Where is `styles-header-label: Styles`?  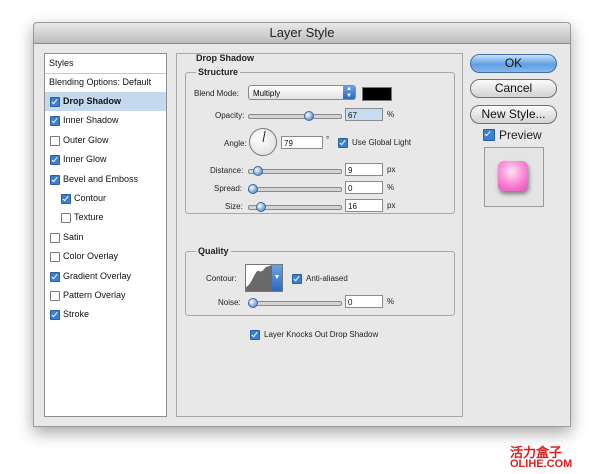
styles-header-label: Styles is located at coordinates (61, 63).